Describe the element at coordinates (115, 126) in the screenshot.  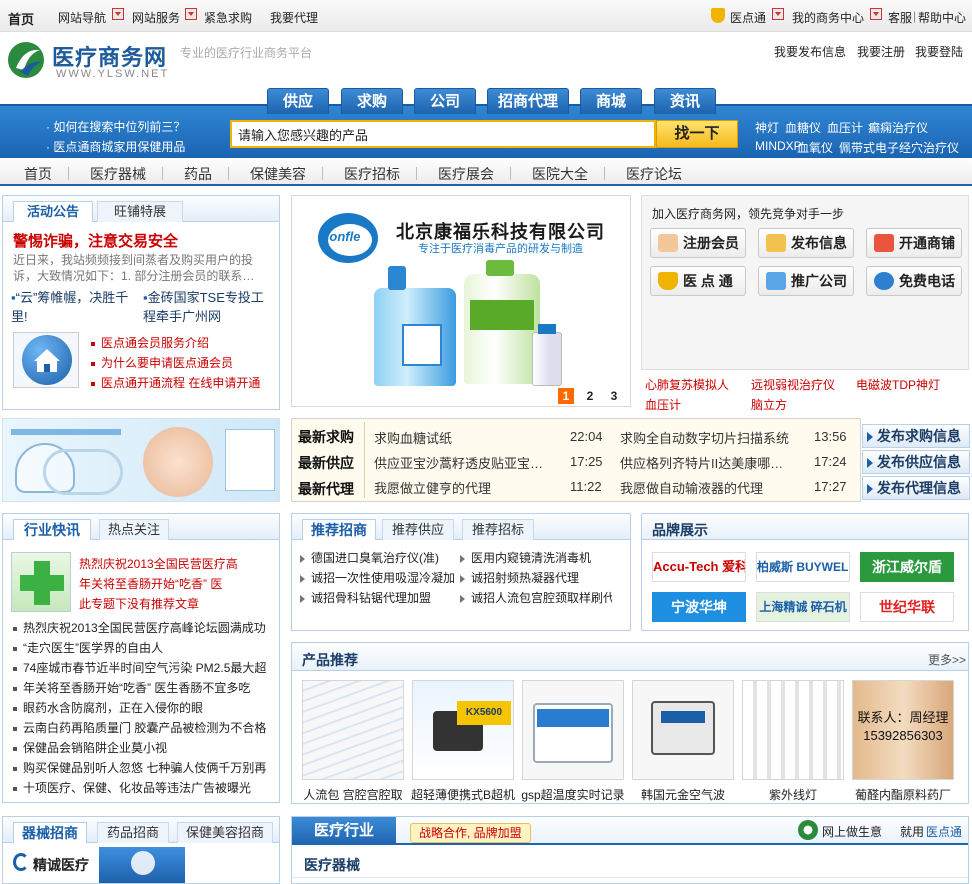
I see `search-tip: · 如何在搜索中位列前三？` at that location.